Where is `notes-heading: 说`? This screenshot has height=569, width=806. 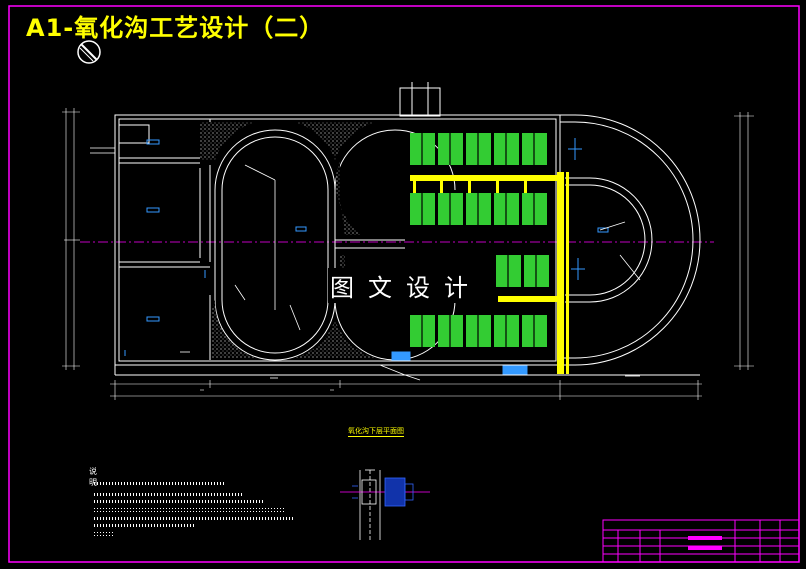 notes-heading: 说 is located at coordinates (93, 471).